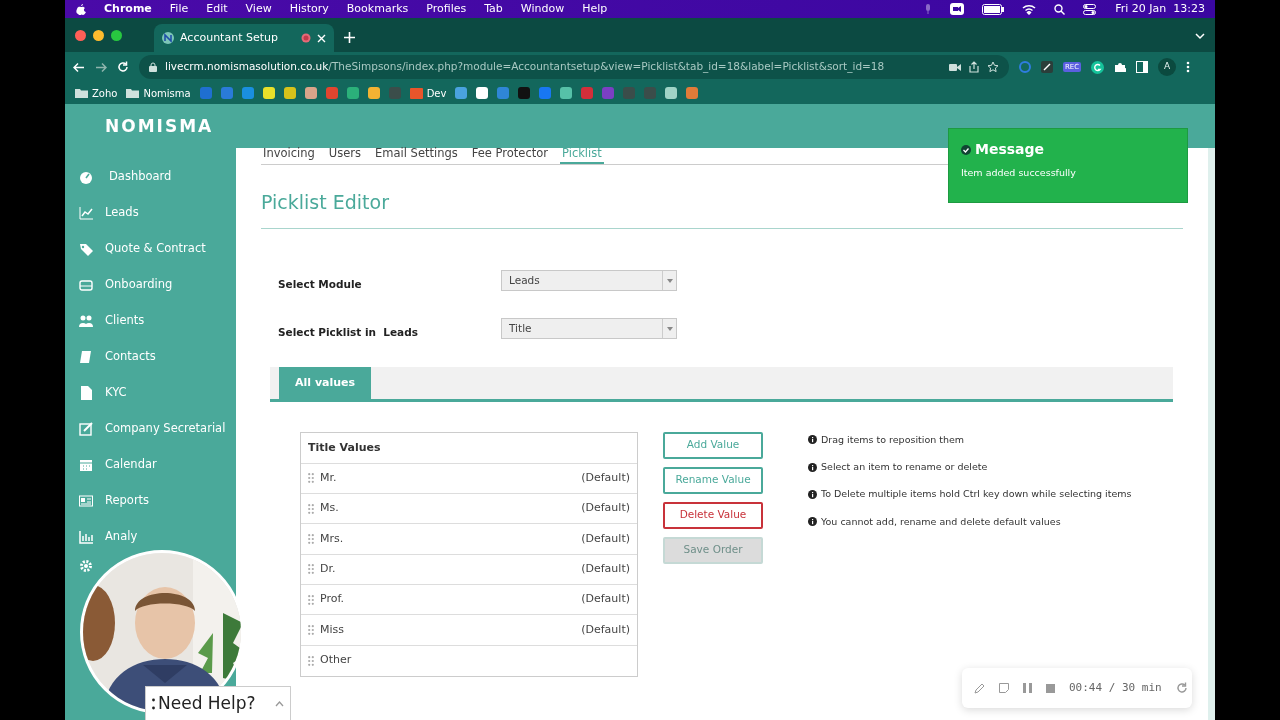  I want to click on menu-item: File, so click(179, 9).